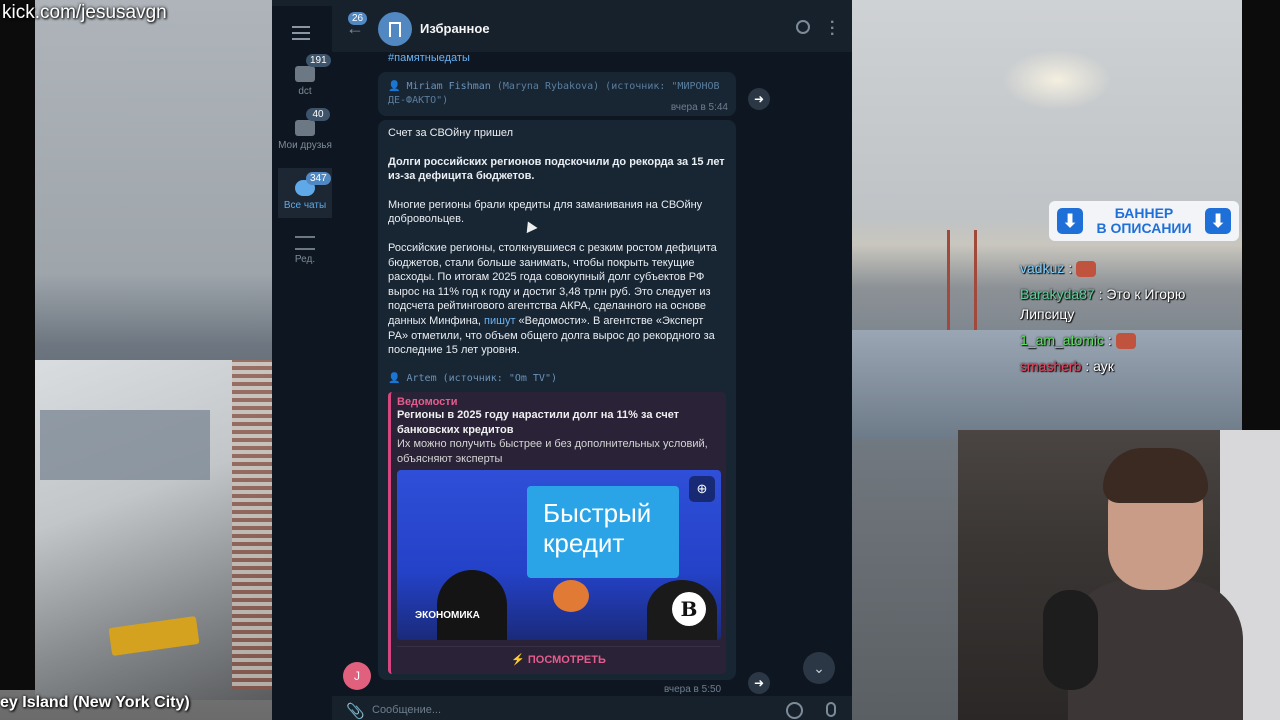 This screenshot has width=1280, height=720. I want to click on streamer-hair, so click(1155, 475).